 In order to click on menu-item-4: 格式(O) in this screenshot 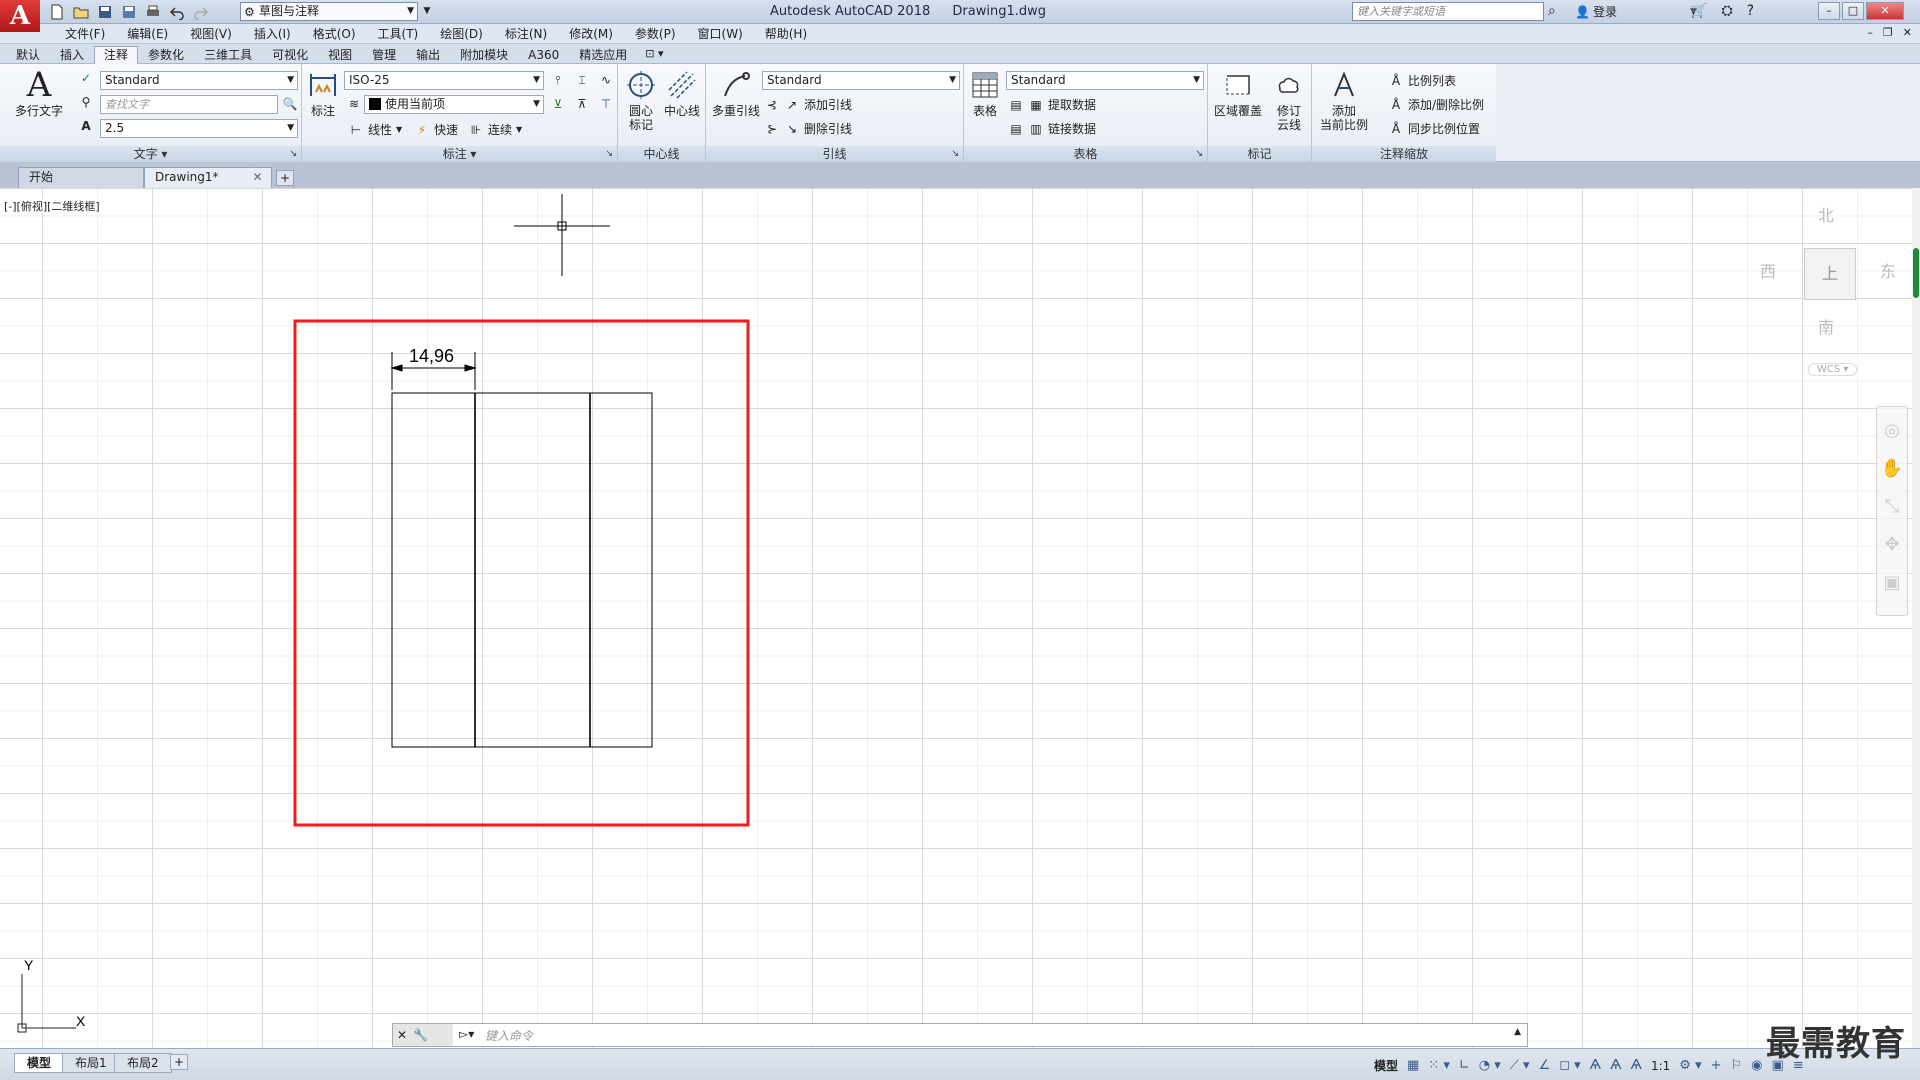, I will do `click(334, 34)`.